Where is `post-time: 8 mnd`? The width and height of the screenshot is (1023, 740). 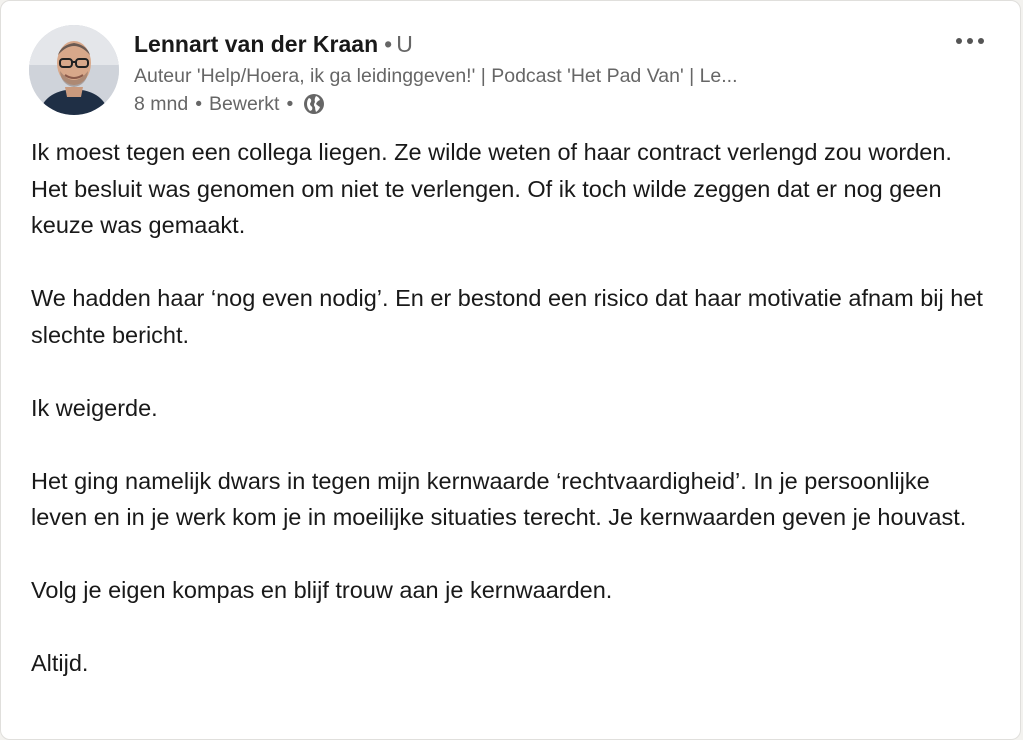
post-time: 8 mnd is located at coordinates (161, 104).